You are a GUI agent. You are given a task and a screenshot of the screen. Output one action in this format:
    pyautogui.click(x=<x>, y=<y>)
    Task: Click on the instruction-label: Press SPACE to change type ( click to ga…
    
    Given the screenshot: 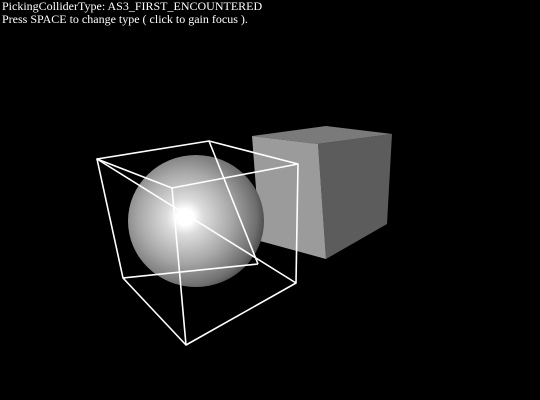 What is the action you would take?
    pyautogui.click(x=125, y=19)
    